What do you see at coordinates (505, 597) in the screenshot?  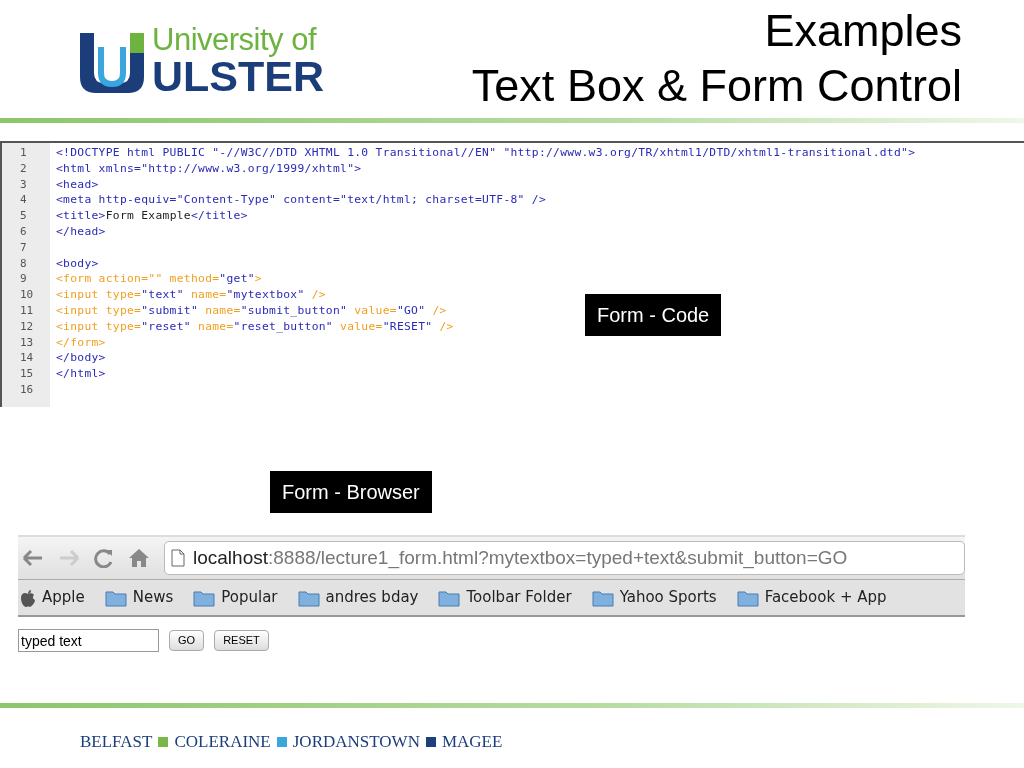 I see `bookmark: Toolbar Folder` at bounding box center [505, 597].